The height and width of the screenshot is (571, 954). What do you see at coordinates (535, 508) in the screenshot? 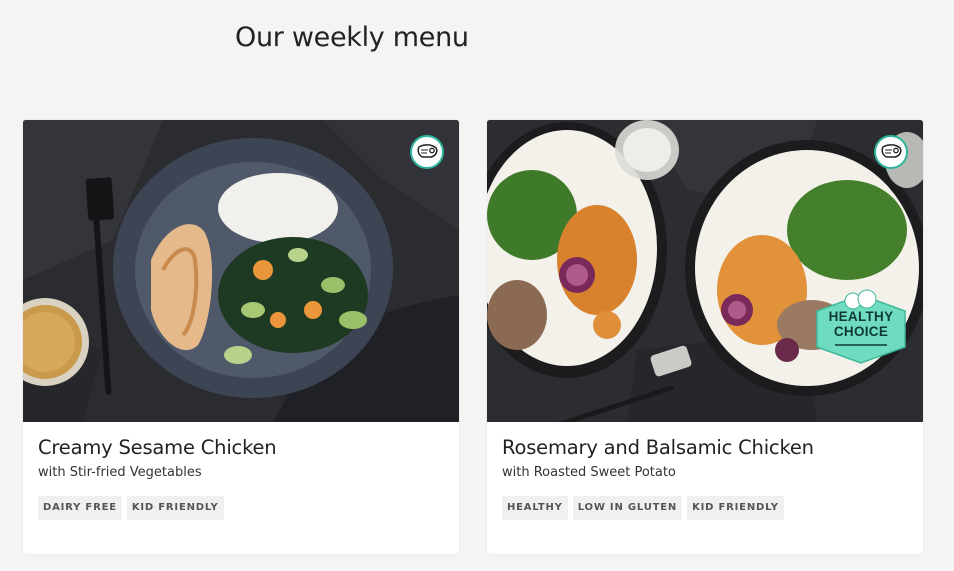
I see `tag-healthy: HEALTHY` at bounding box center [535, 508].